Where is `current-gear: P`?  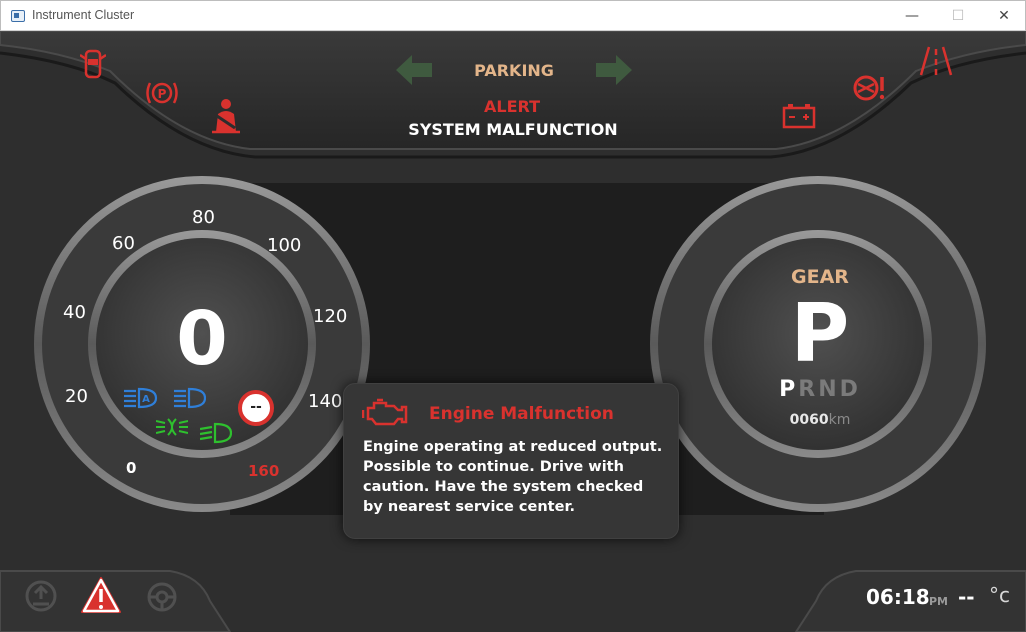
current-gear: P is located at coordinates (820, 333).